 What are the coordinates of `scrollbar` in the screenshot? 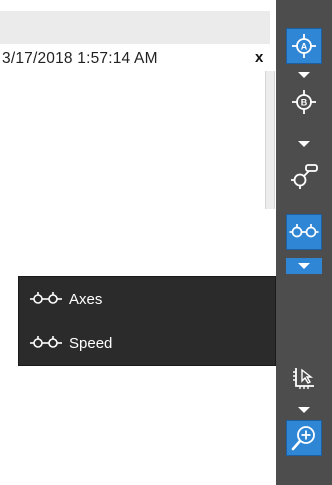 It's located at (269, 140).